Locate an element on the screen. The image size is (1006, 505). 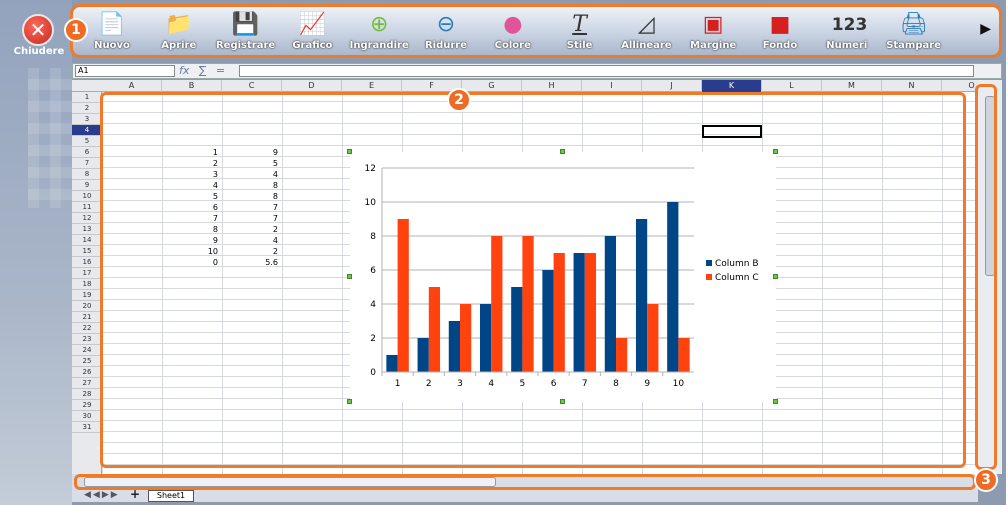
toolbar-allineare-button: ◿ Allineare is located at coordinates (646, 31).